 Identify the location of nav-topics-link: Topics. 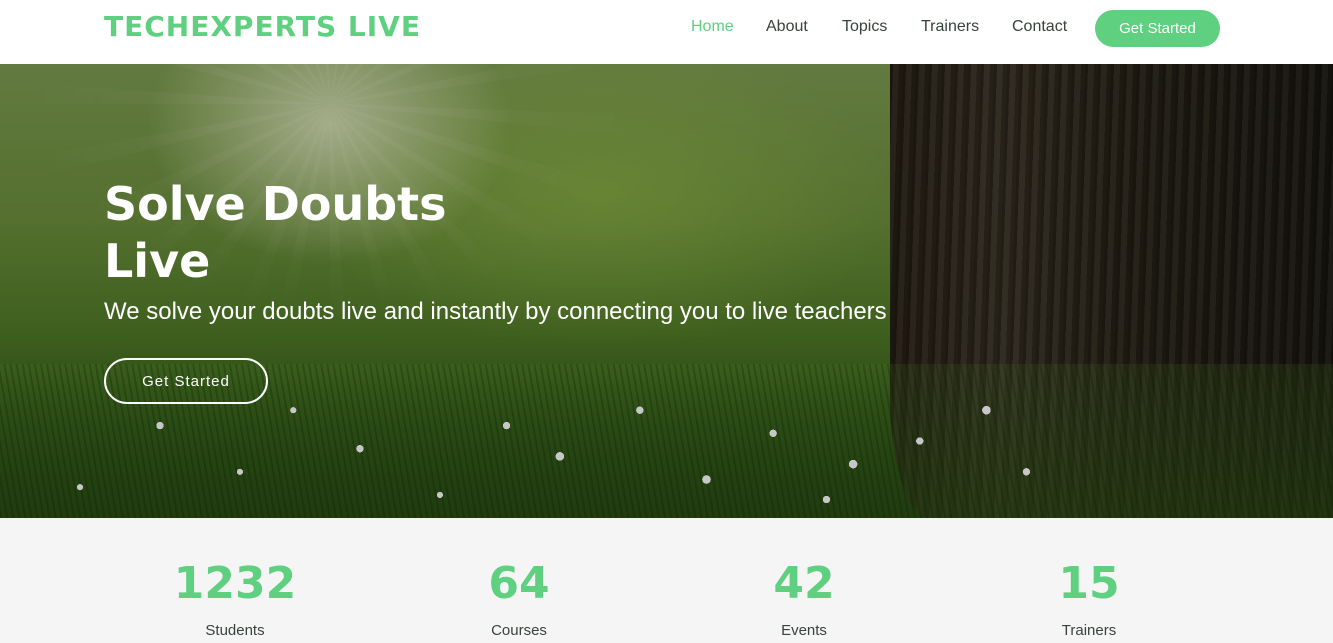
(864, 27).